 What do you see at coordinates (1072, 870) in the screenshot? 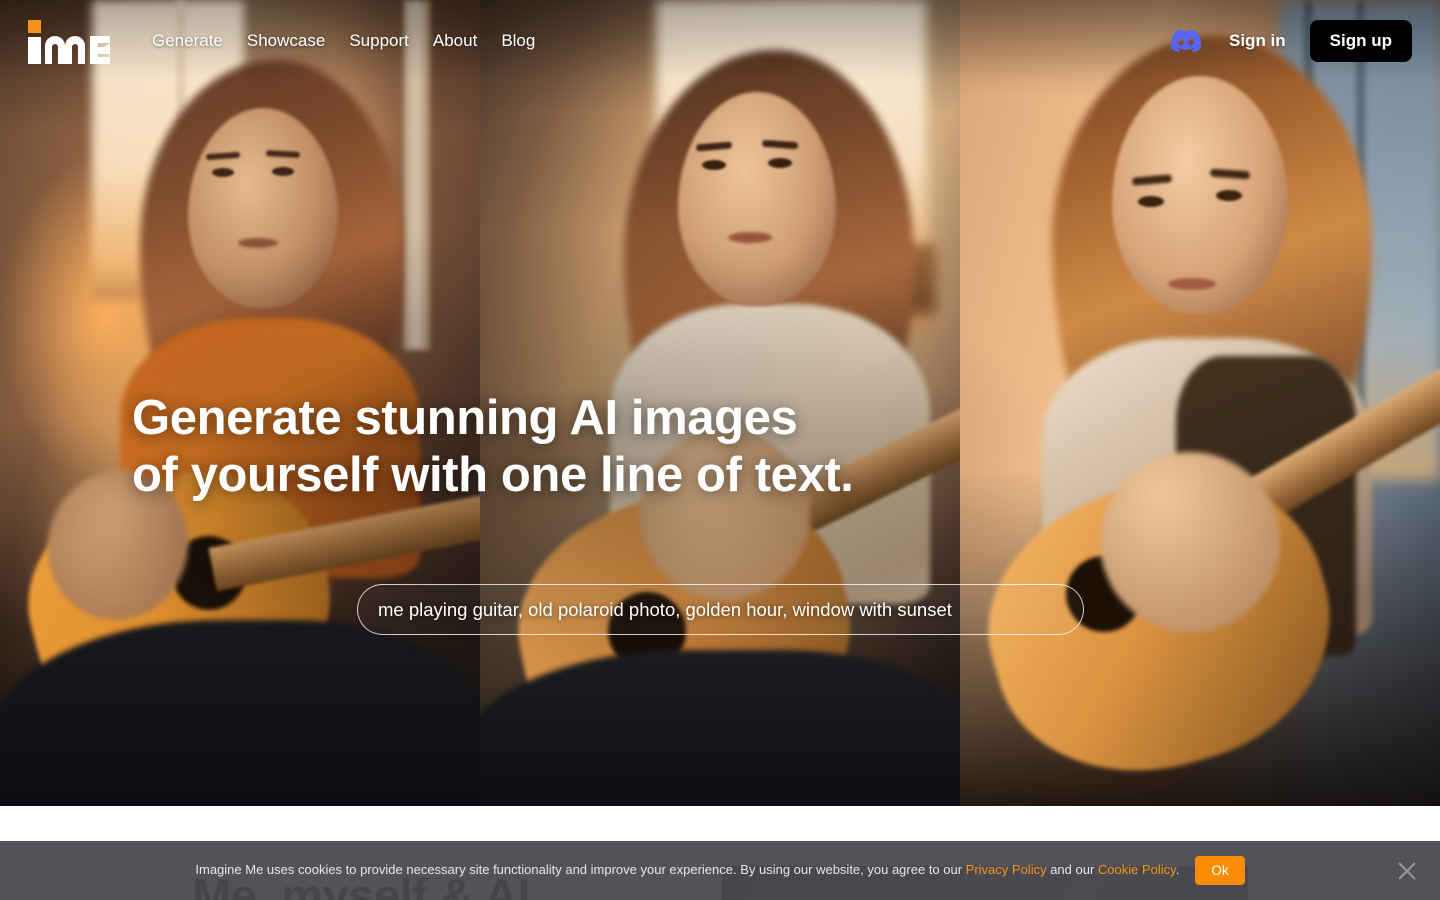
I see `cookie-text-part-2: and our` at bounding box center [1072, 870].